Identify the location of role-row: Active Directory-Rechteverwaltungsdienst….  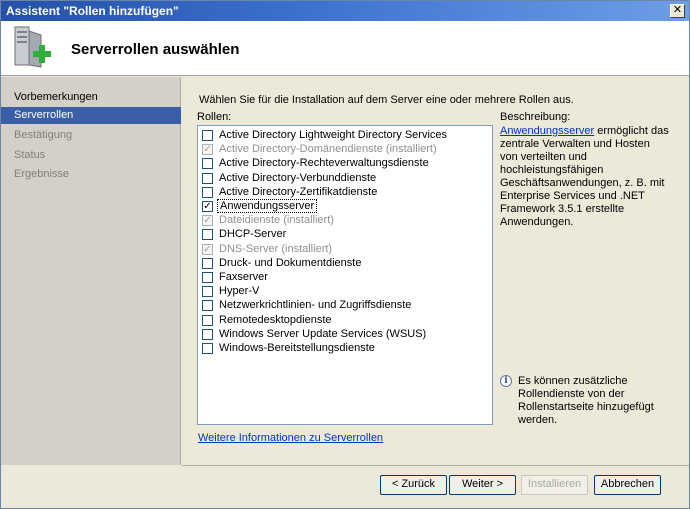
(346, 164).